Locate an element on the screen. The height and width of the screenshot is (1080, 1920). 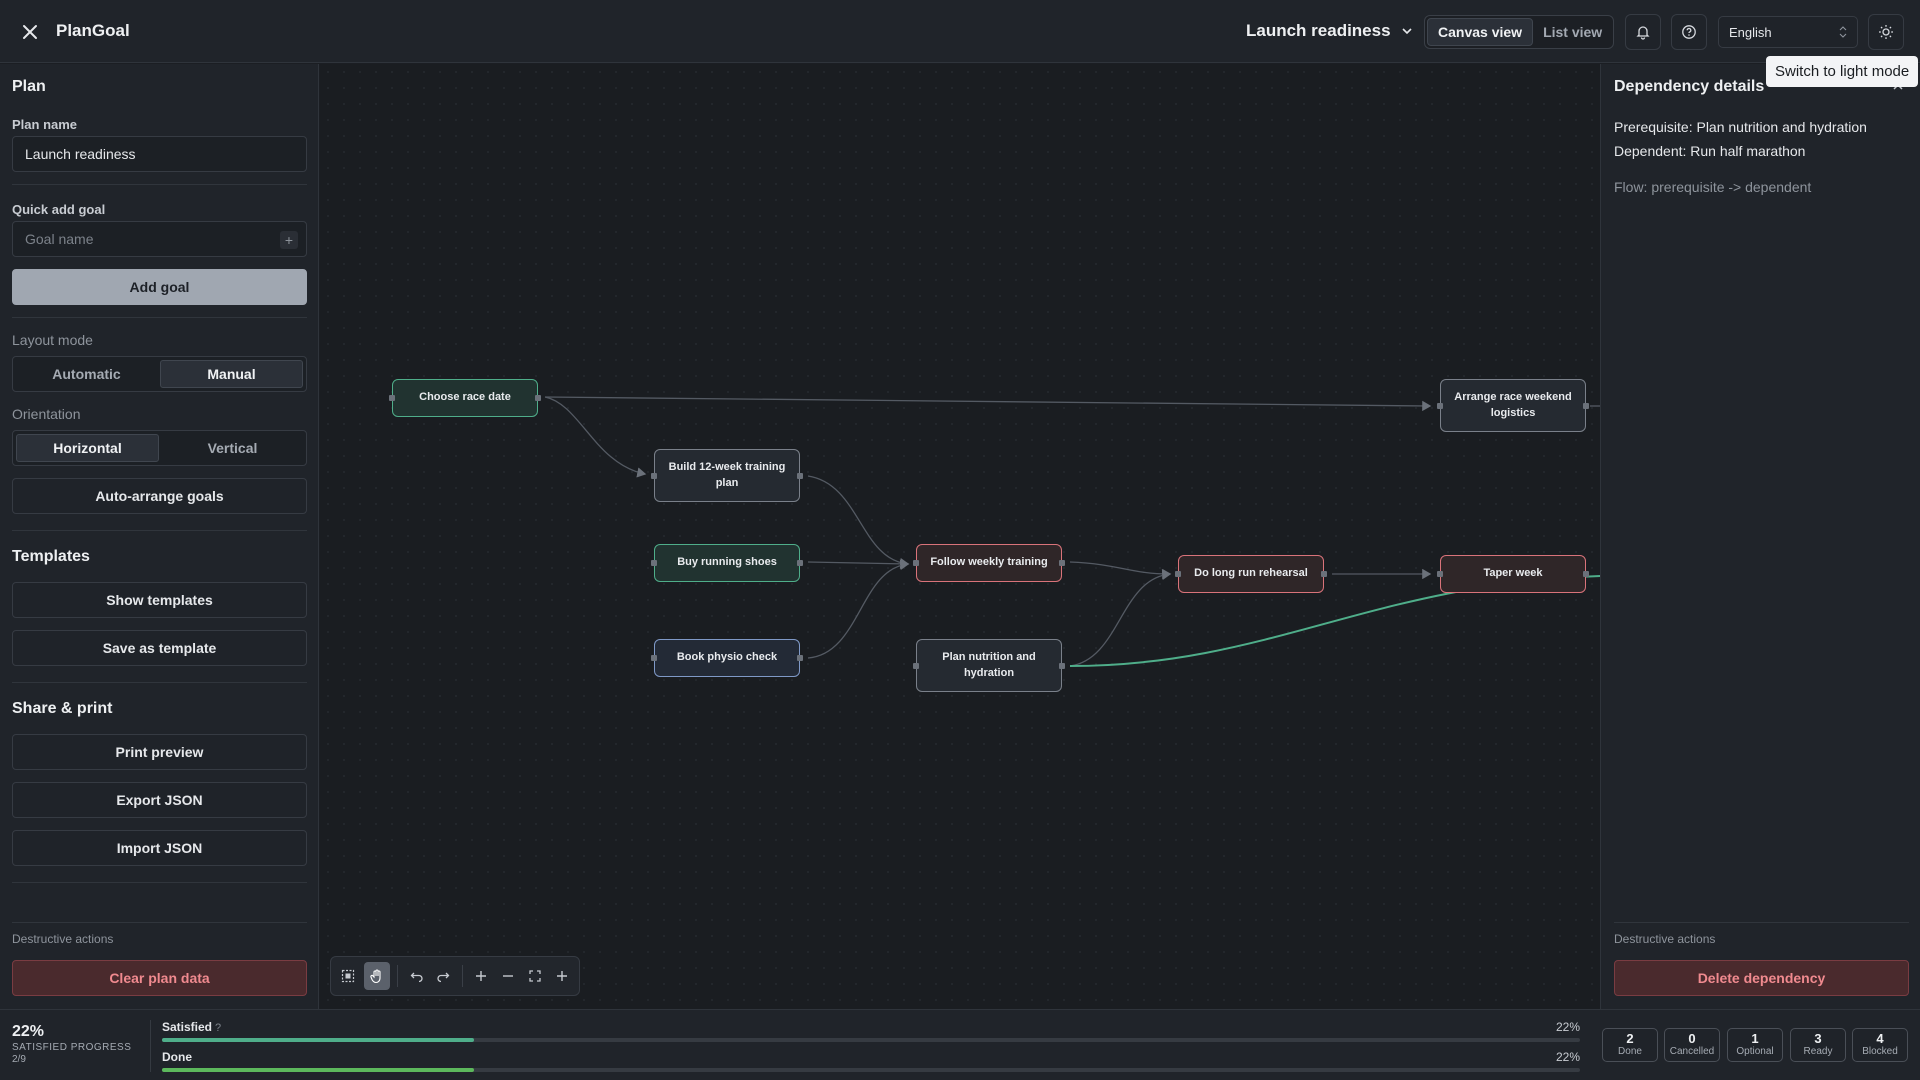
stat-optional: 1 Optional is located at coordinates (1755, 1045).